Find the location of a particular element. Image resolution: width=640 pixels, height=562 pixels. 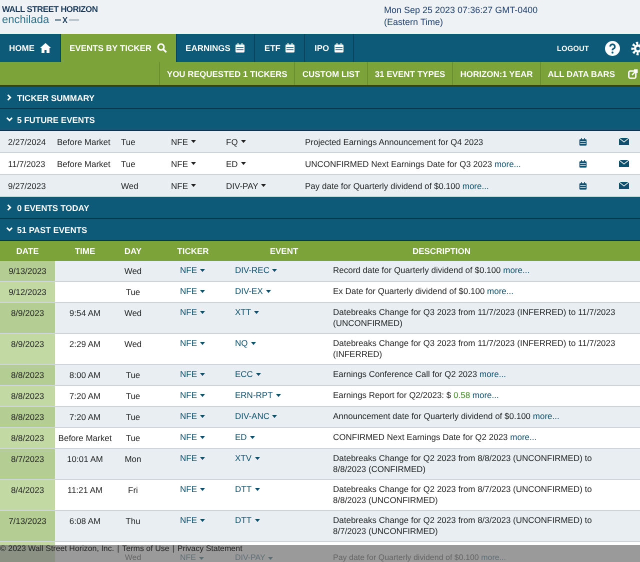

timezone: (Eastern Time) is located at coordinates (414, 22).